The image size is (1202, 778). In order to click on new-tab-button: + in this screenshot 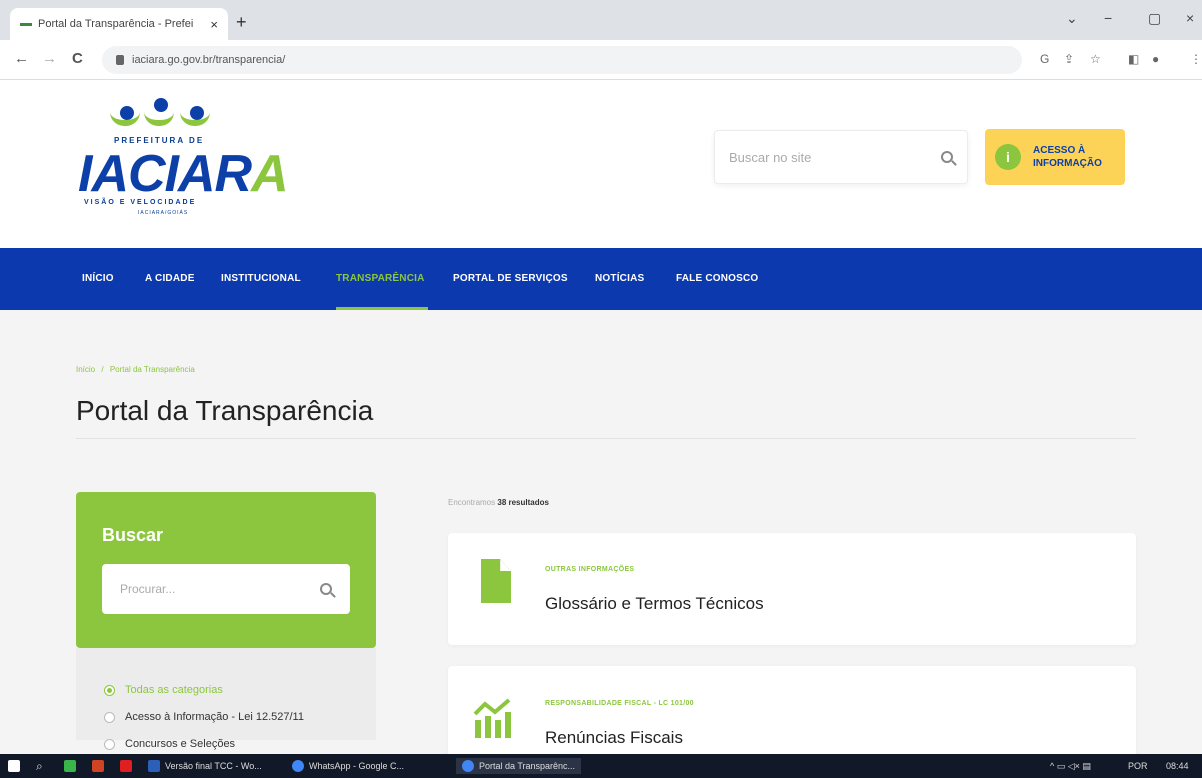, I will do `click(241, 22)`.